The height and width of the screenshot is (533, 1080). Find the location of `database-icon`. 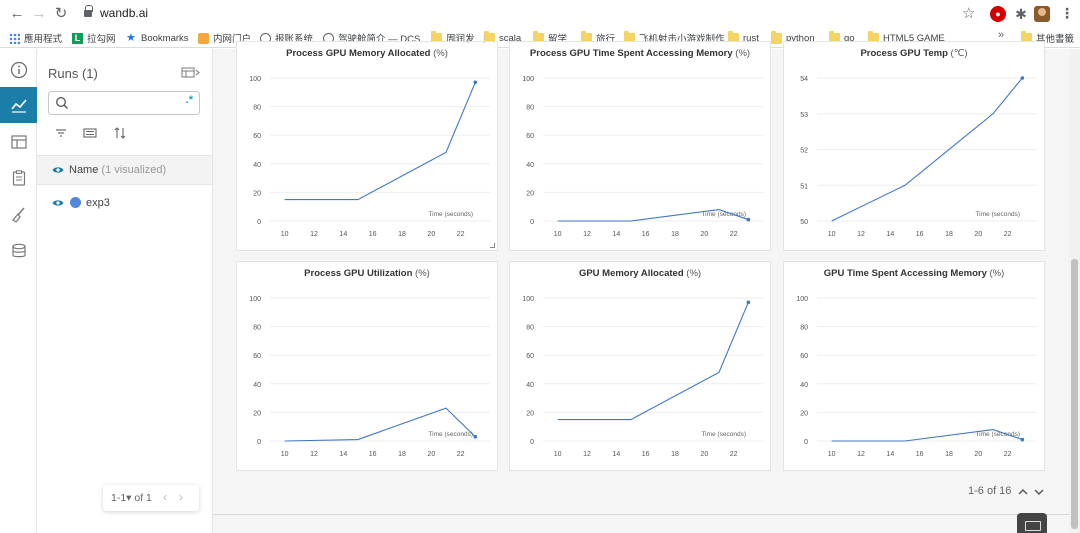

database-icon is located at coordinates (18, 250).